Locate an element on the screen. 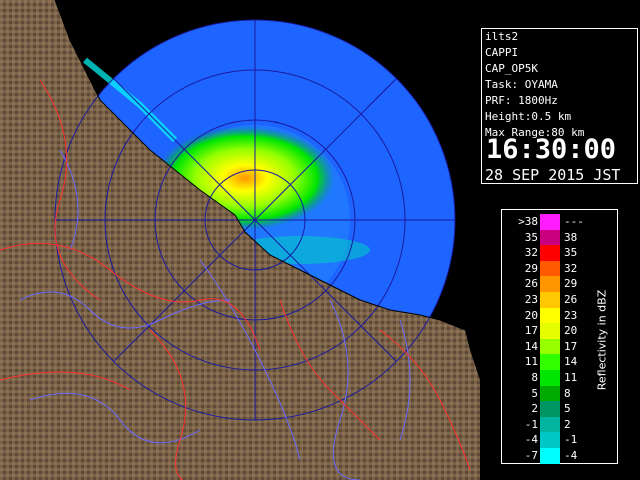 This screenshot has height=480, width=640. legend-low-value: 17 is located at coordinates (531, 331).